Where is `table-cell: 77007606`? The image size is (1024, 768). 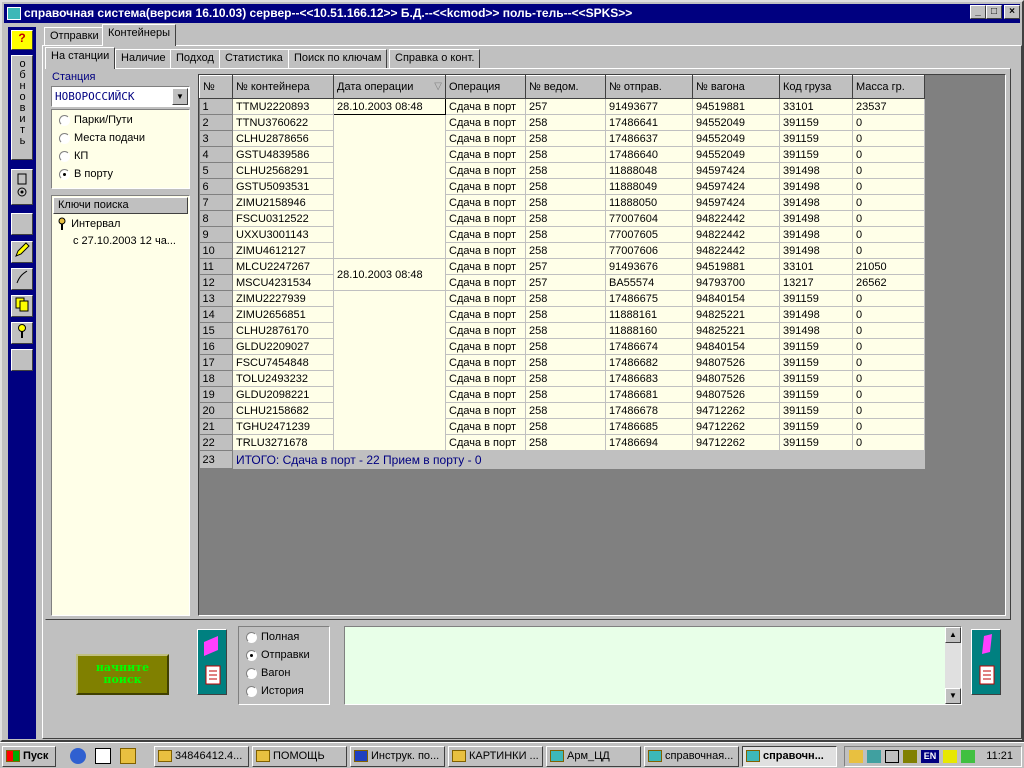
table-cell: 77007606 is located at coordinates (649, 250).